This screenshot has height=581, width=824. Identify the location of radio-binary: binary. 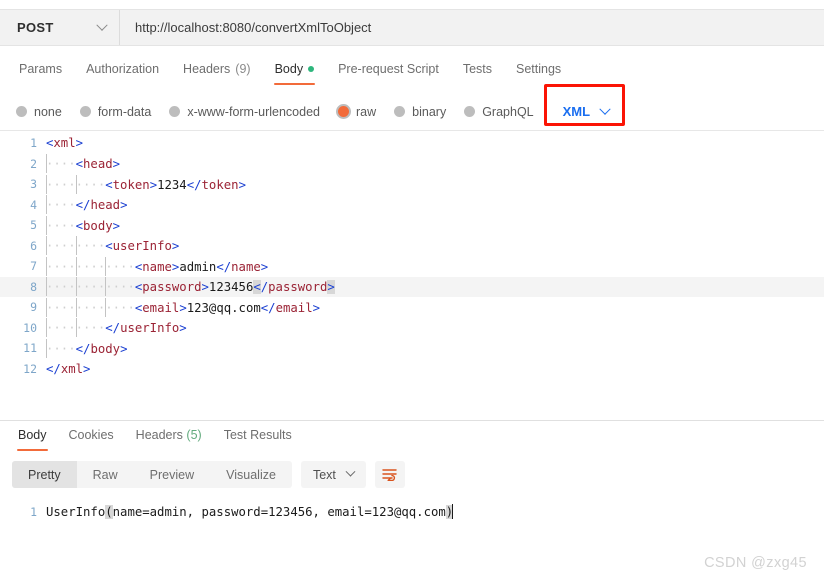
(420, 112).